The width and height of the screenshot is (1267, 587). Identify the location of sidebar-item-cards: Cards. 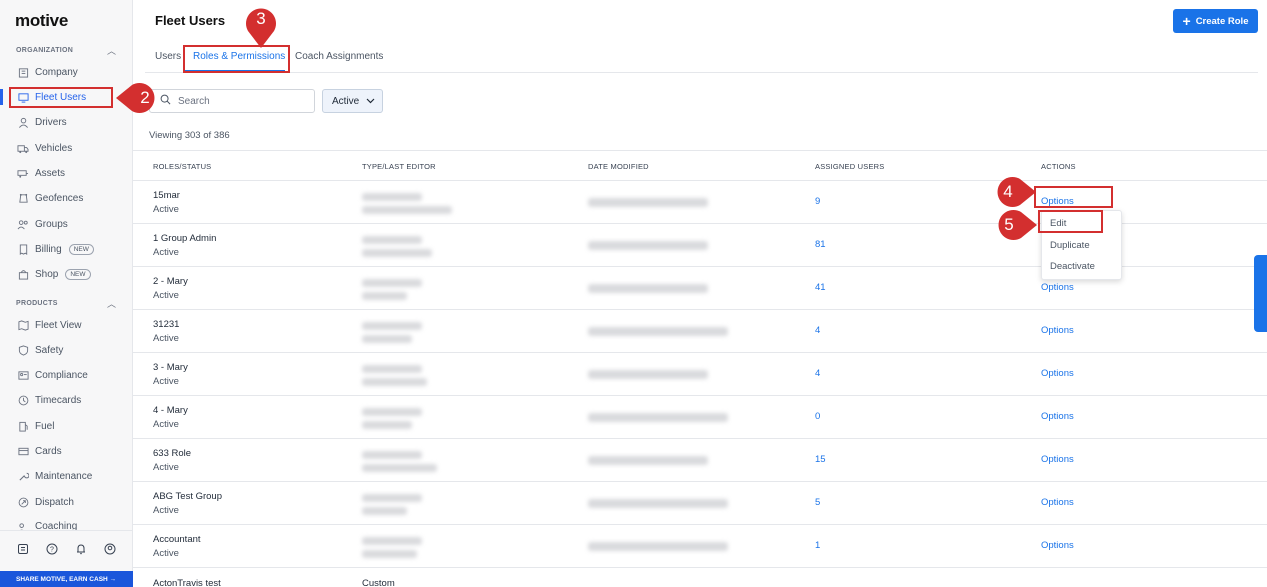
(66, 451).